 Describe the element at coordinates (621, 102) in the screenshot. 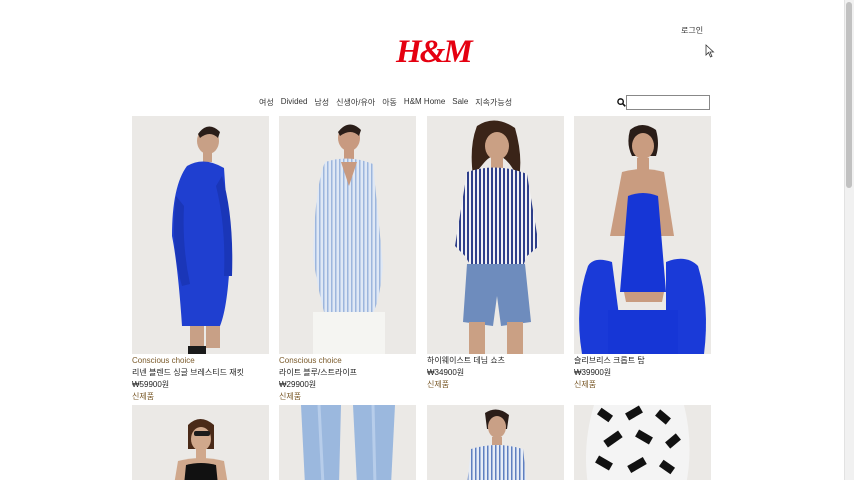

I see `search-icon` at that location.